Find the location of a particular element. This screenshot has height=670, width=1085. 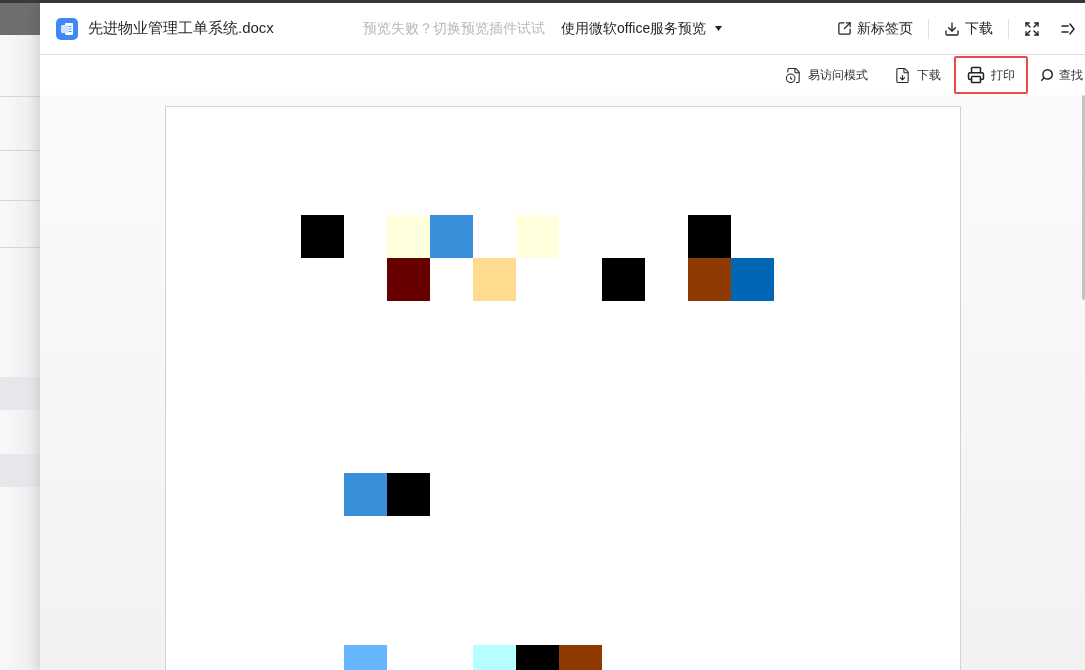

expand-icon is located at coordinates (1032, 28).